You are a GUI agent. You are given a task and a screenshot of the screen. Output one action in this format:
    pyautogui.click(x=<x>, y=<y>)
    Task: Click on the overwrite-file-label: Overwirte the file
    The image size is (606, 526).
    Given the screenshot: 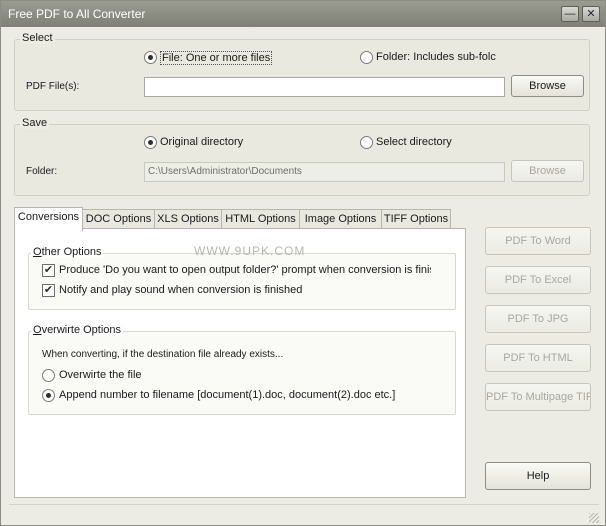 What is the action you would take?
    pyautogui.click(x=100, y=375)
    